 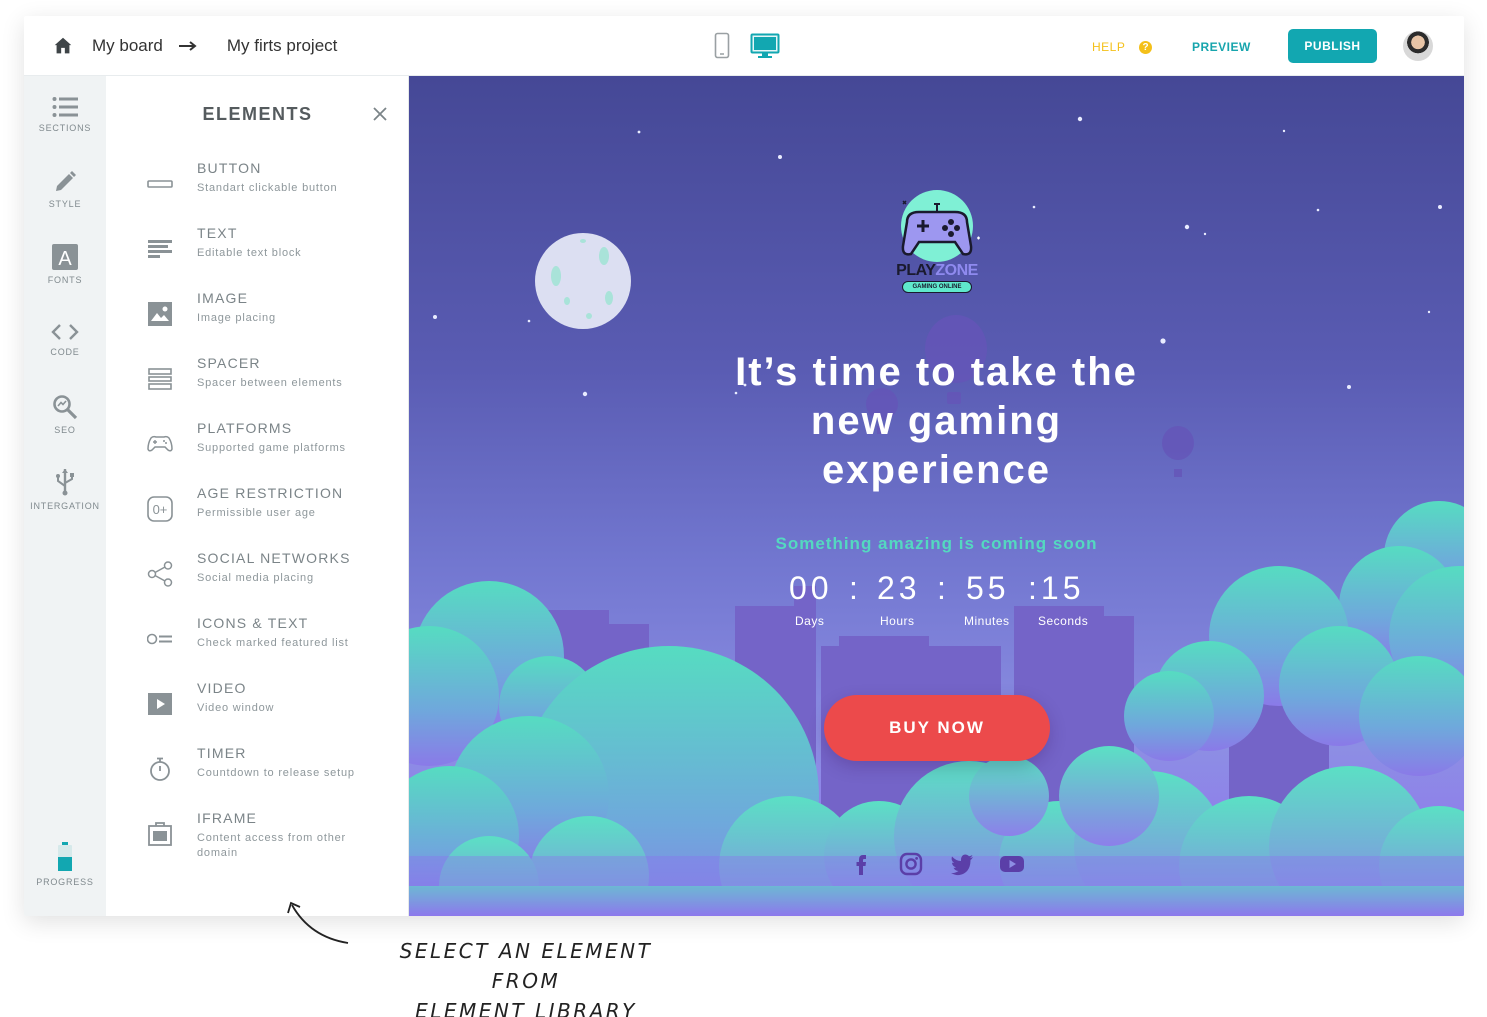 What do you see at coordinates (722, 45) in the screenshot?
I see `mobile-icon` at bounding box center [722, 45].